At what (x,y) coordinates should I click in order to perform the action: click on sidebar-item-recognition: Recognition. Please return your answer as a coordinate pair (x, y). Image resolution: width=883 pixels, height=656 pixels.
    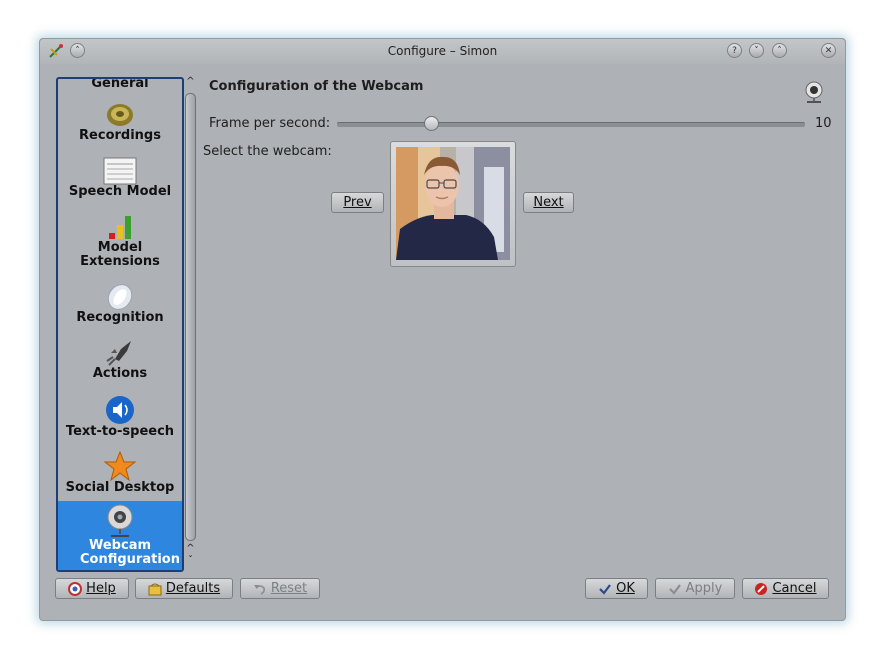
    Looking at the image, I should click on (120, 310).